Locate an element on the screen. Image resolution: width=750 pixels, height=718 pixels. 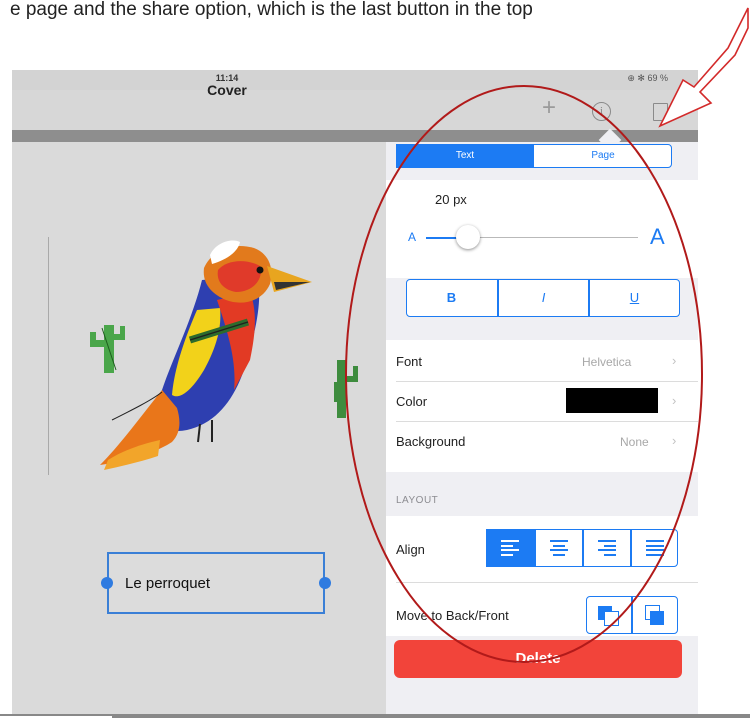
move-back-front-label: Move to Back/Front is located at coordinates (452, 615).